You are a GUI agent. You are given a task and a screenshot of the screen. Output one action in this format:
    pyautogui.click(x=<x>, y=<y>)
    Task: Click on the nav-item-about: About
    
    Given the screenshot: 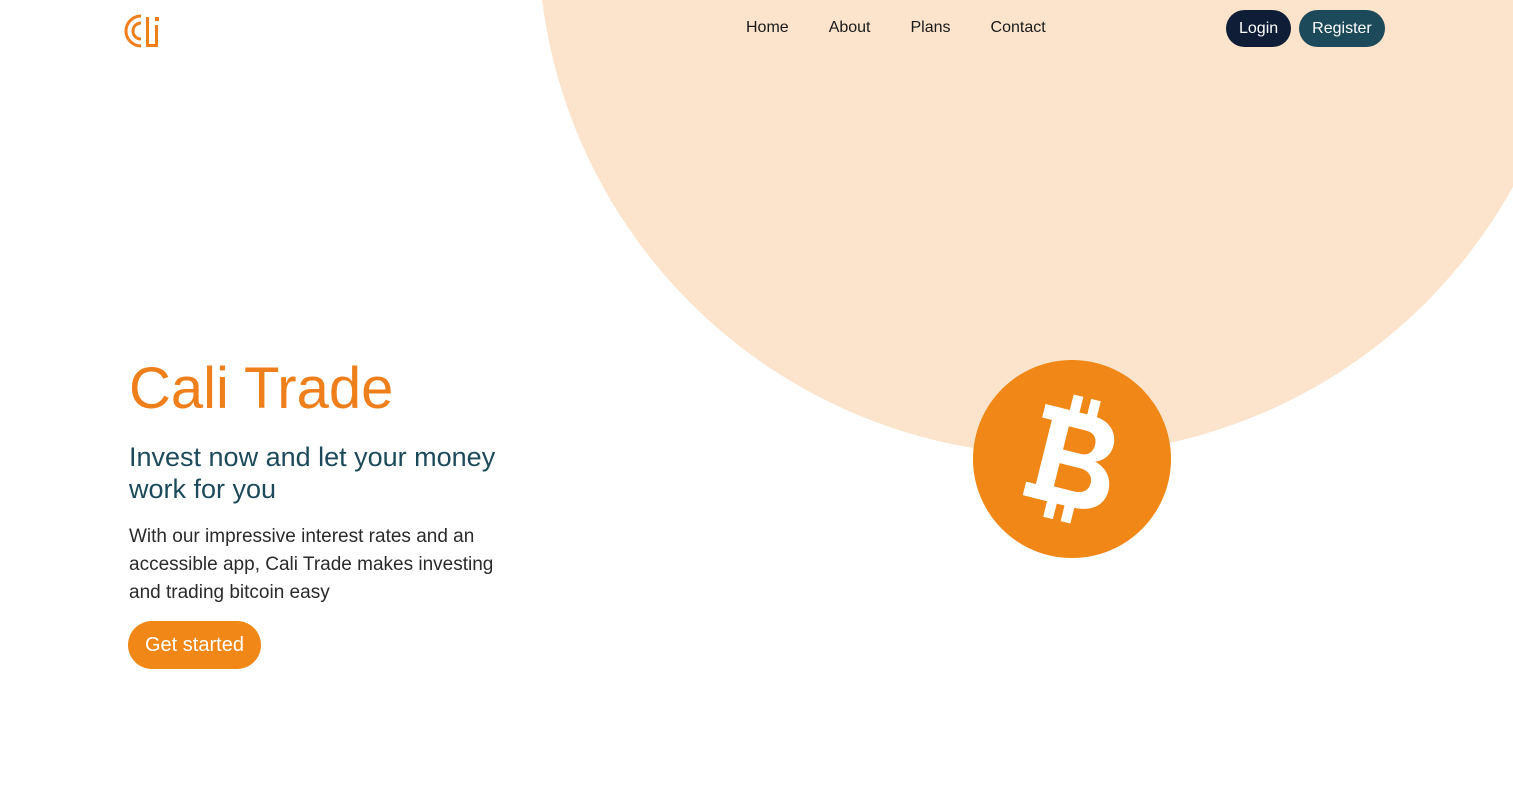 What is the action you would take?
    pyautogui.click(x=850, y=28)
    